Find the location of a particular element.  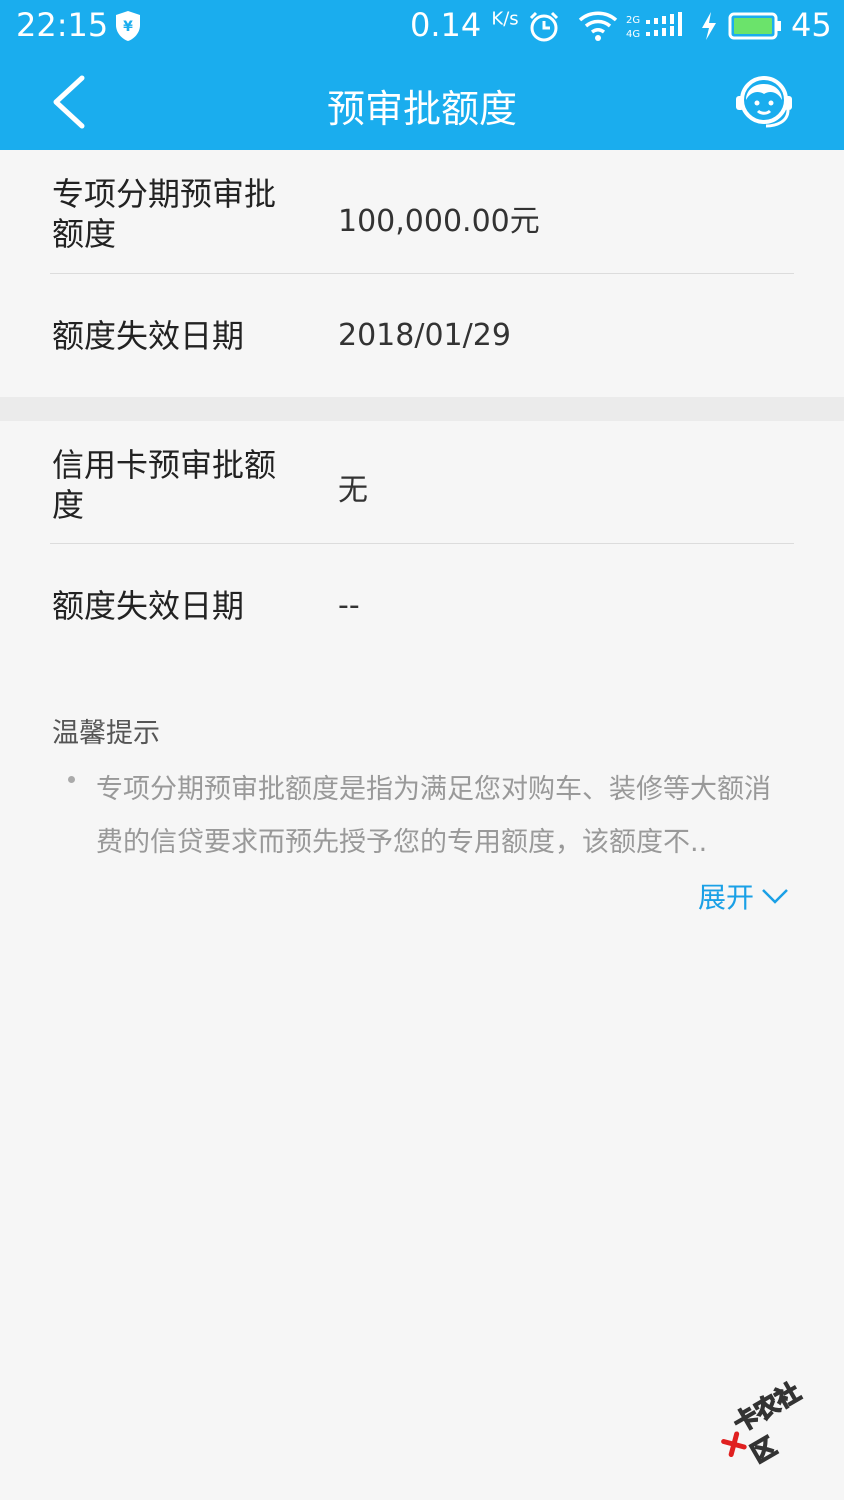

svg-text: 4G is located at coordinates (633, 34).